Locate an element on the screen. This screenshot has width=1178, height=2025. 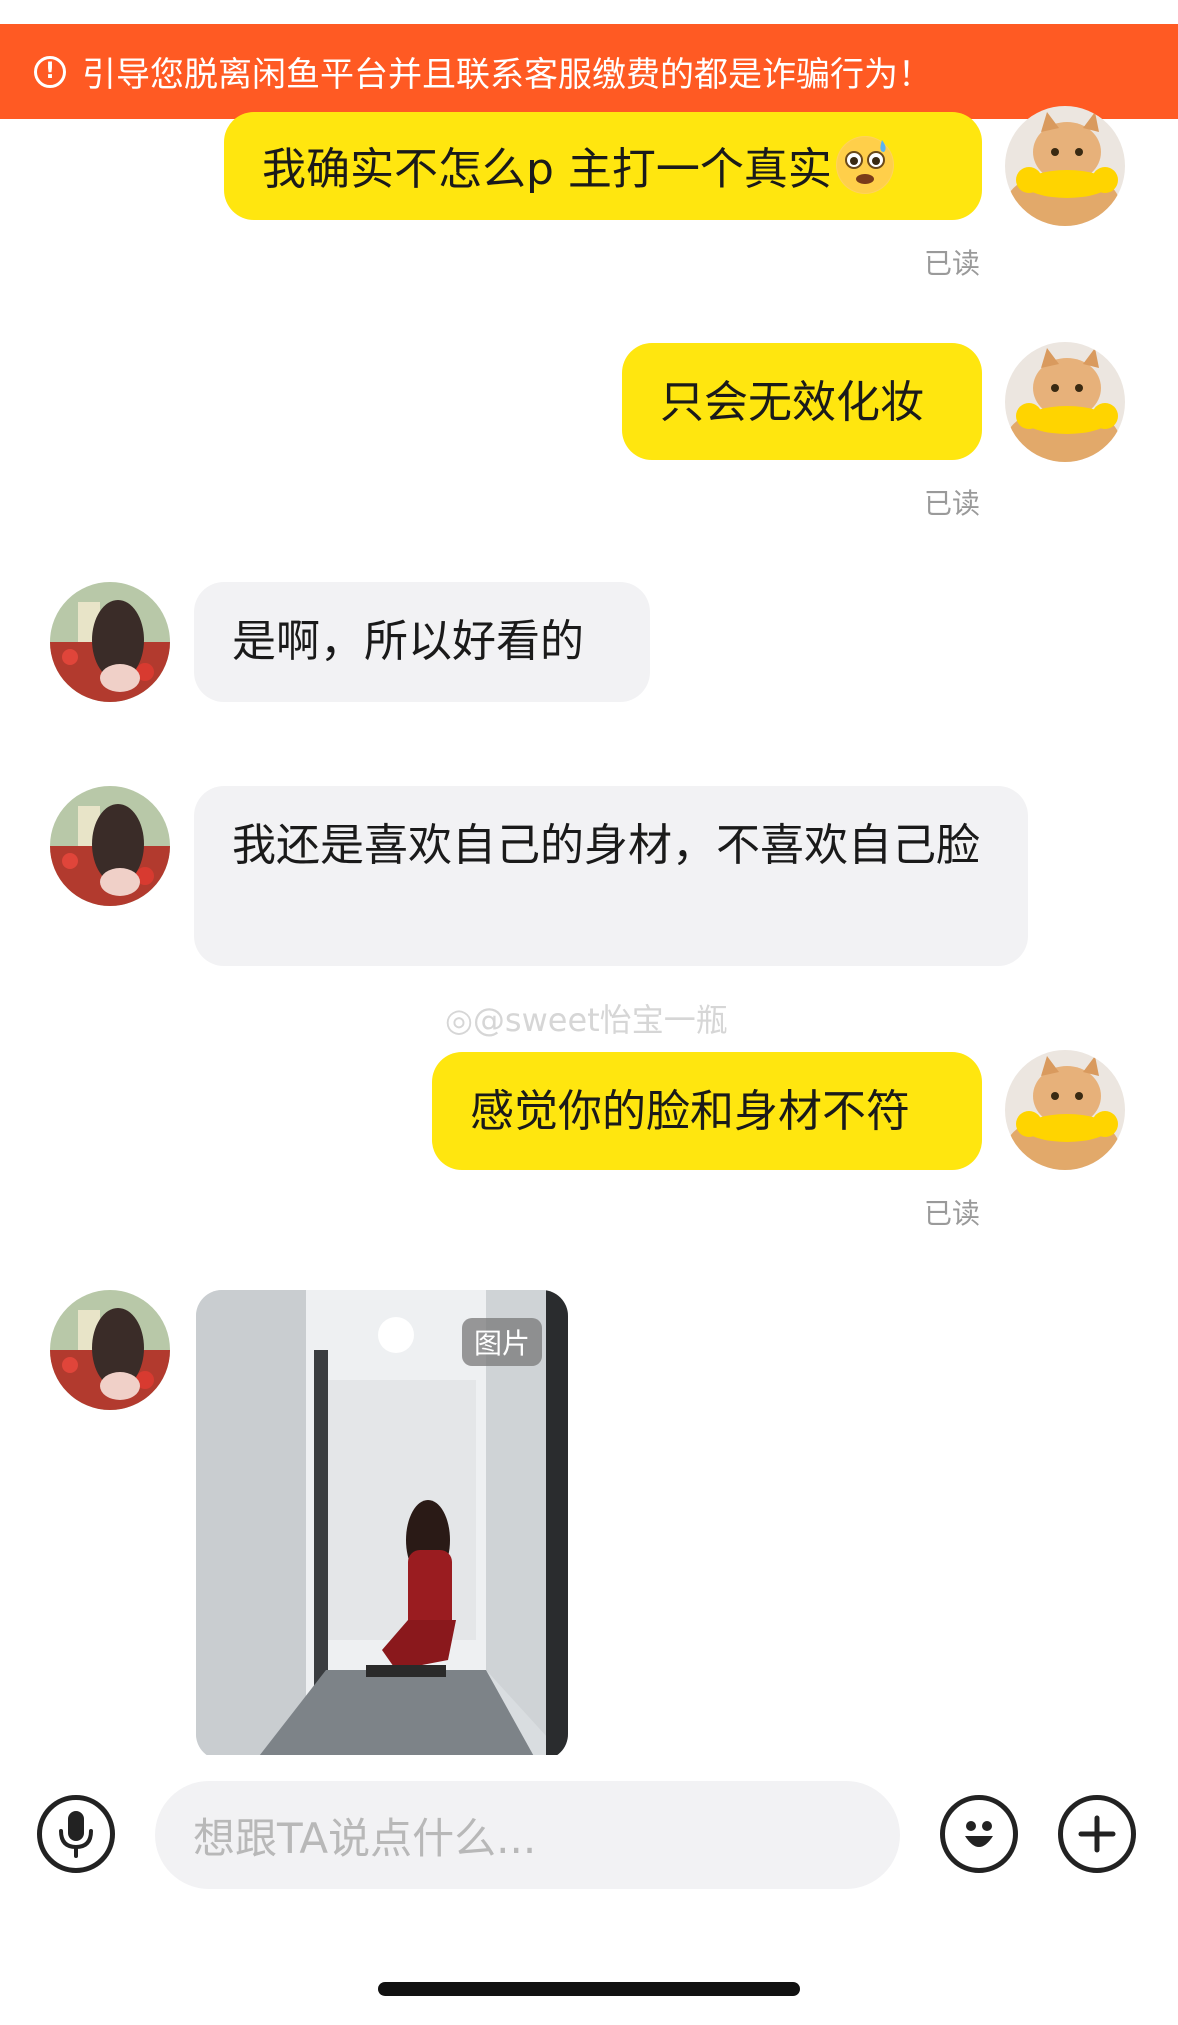
watermark: ◎@sweet怡宝一瓶 is located at coordinates (586, 1018).